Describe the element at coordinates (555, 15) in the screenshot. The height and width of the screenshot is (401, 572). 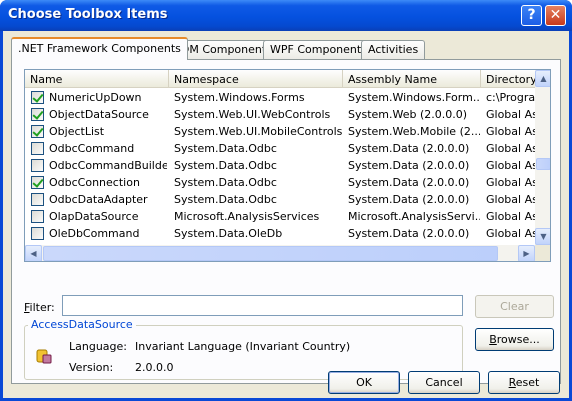
I see `close-button: ✕` at that location.